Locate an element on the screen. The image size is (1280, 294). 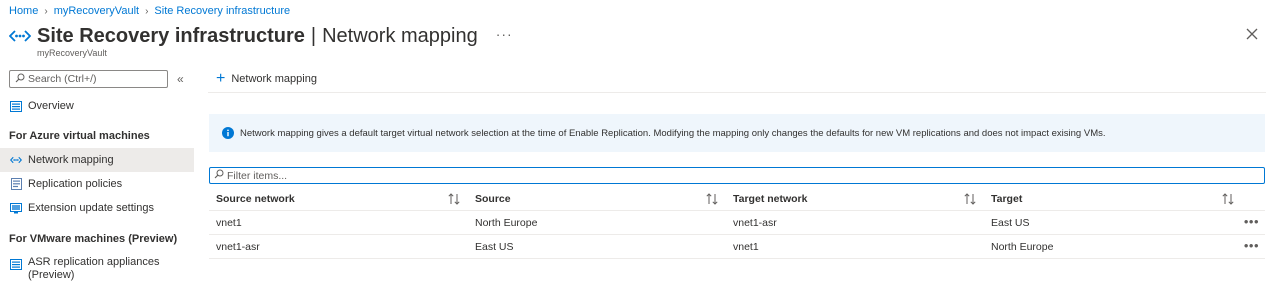
section-vmware-machines: For VMware machines (Preview) is located at coordinates (93, 239).